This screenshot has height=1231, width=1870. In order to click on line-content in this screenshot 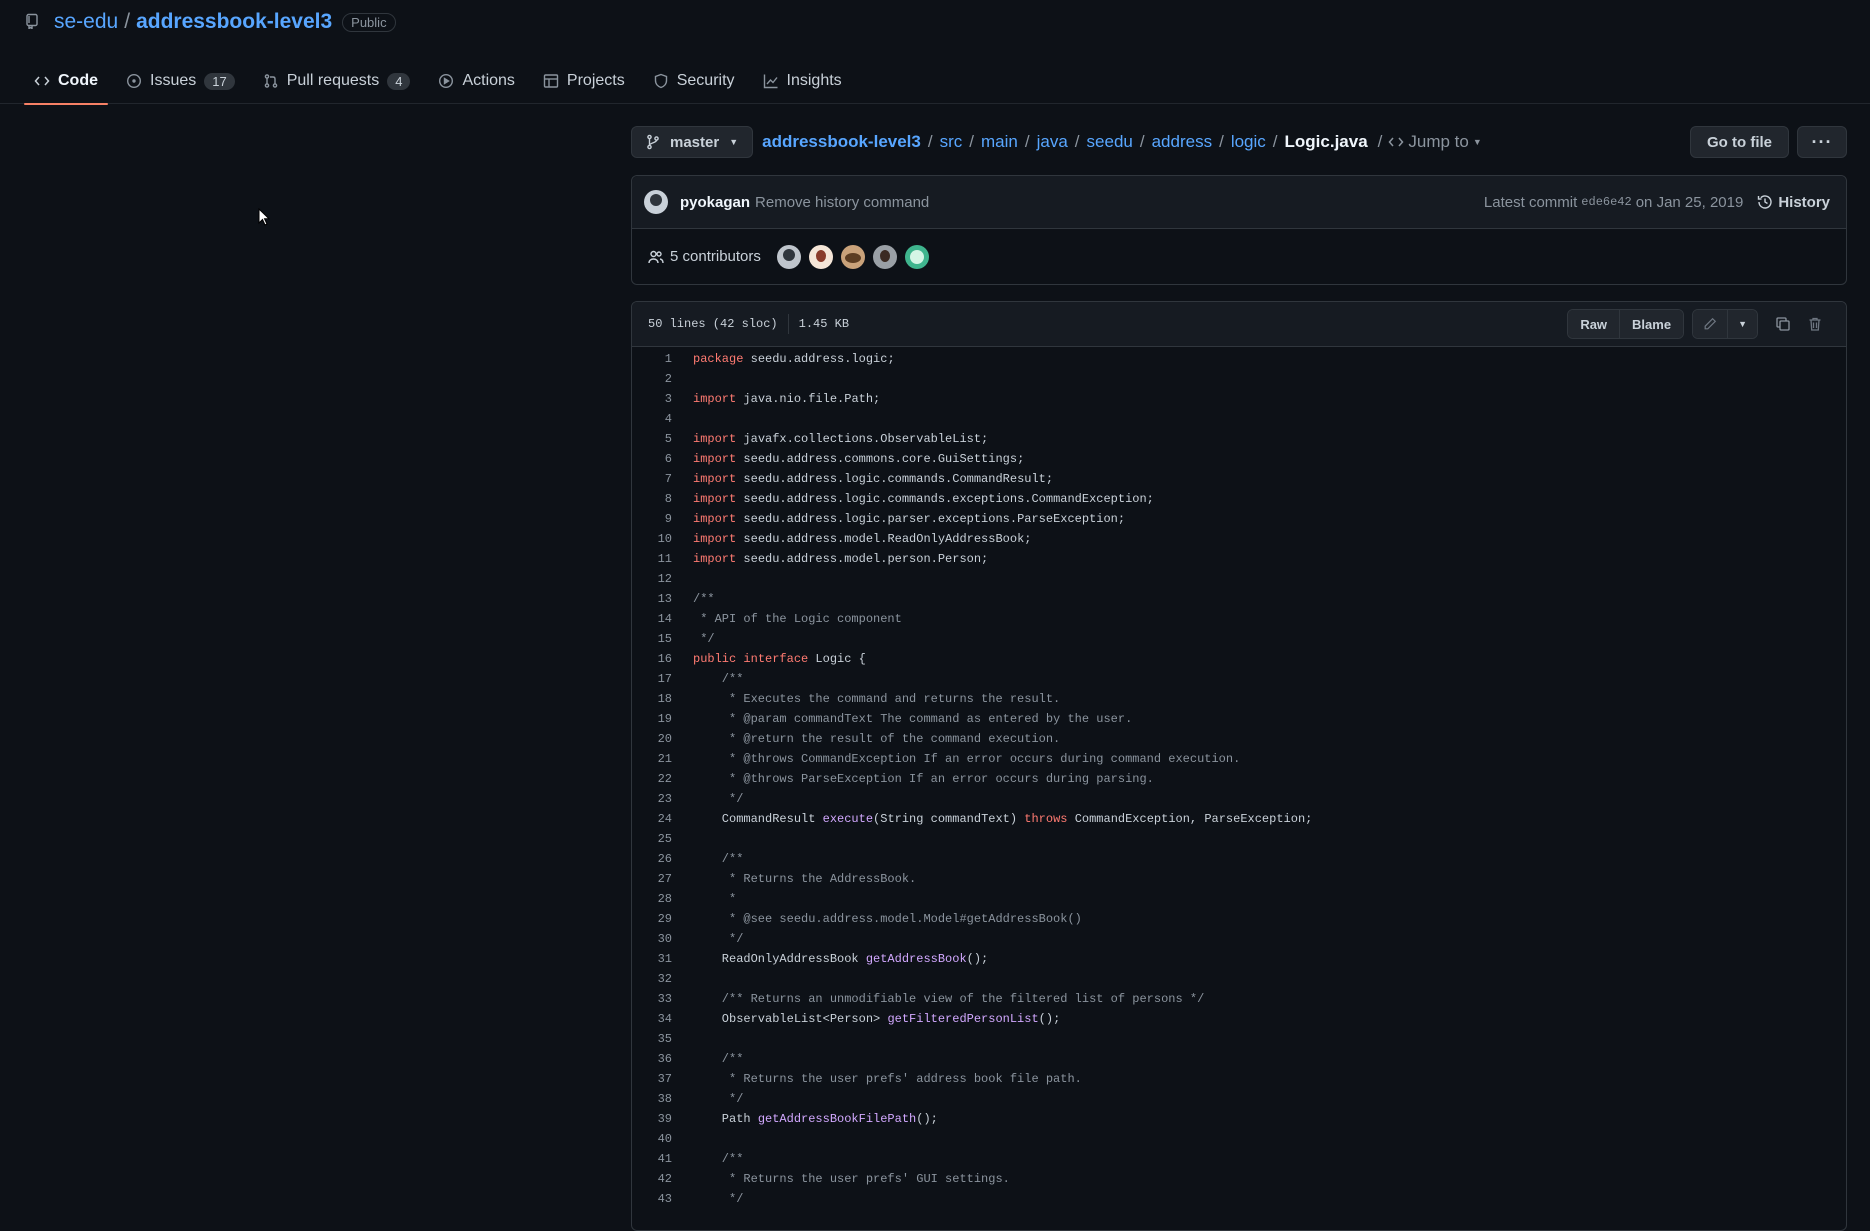, I will do `click(682, 839)`.